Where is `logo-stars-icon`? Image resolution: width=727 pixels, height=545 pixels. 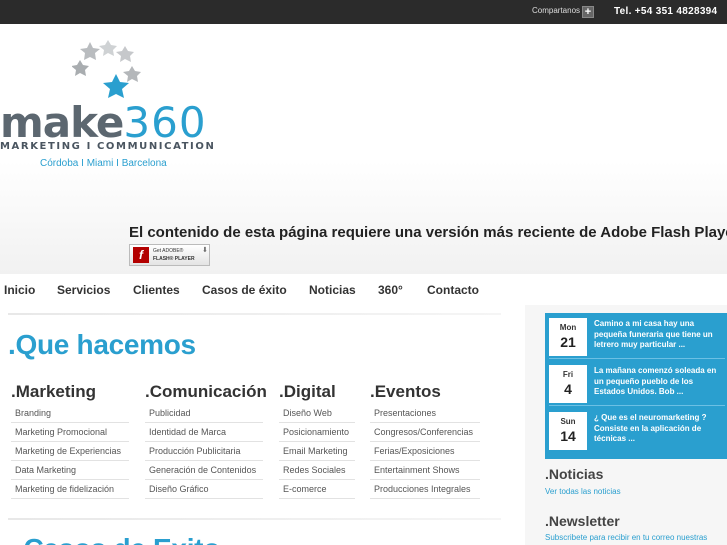
logo-stars-icon is located at coordinates (106, 69).